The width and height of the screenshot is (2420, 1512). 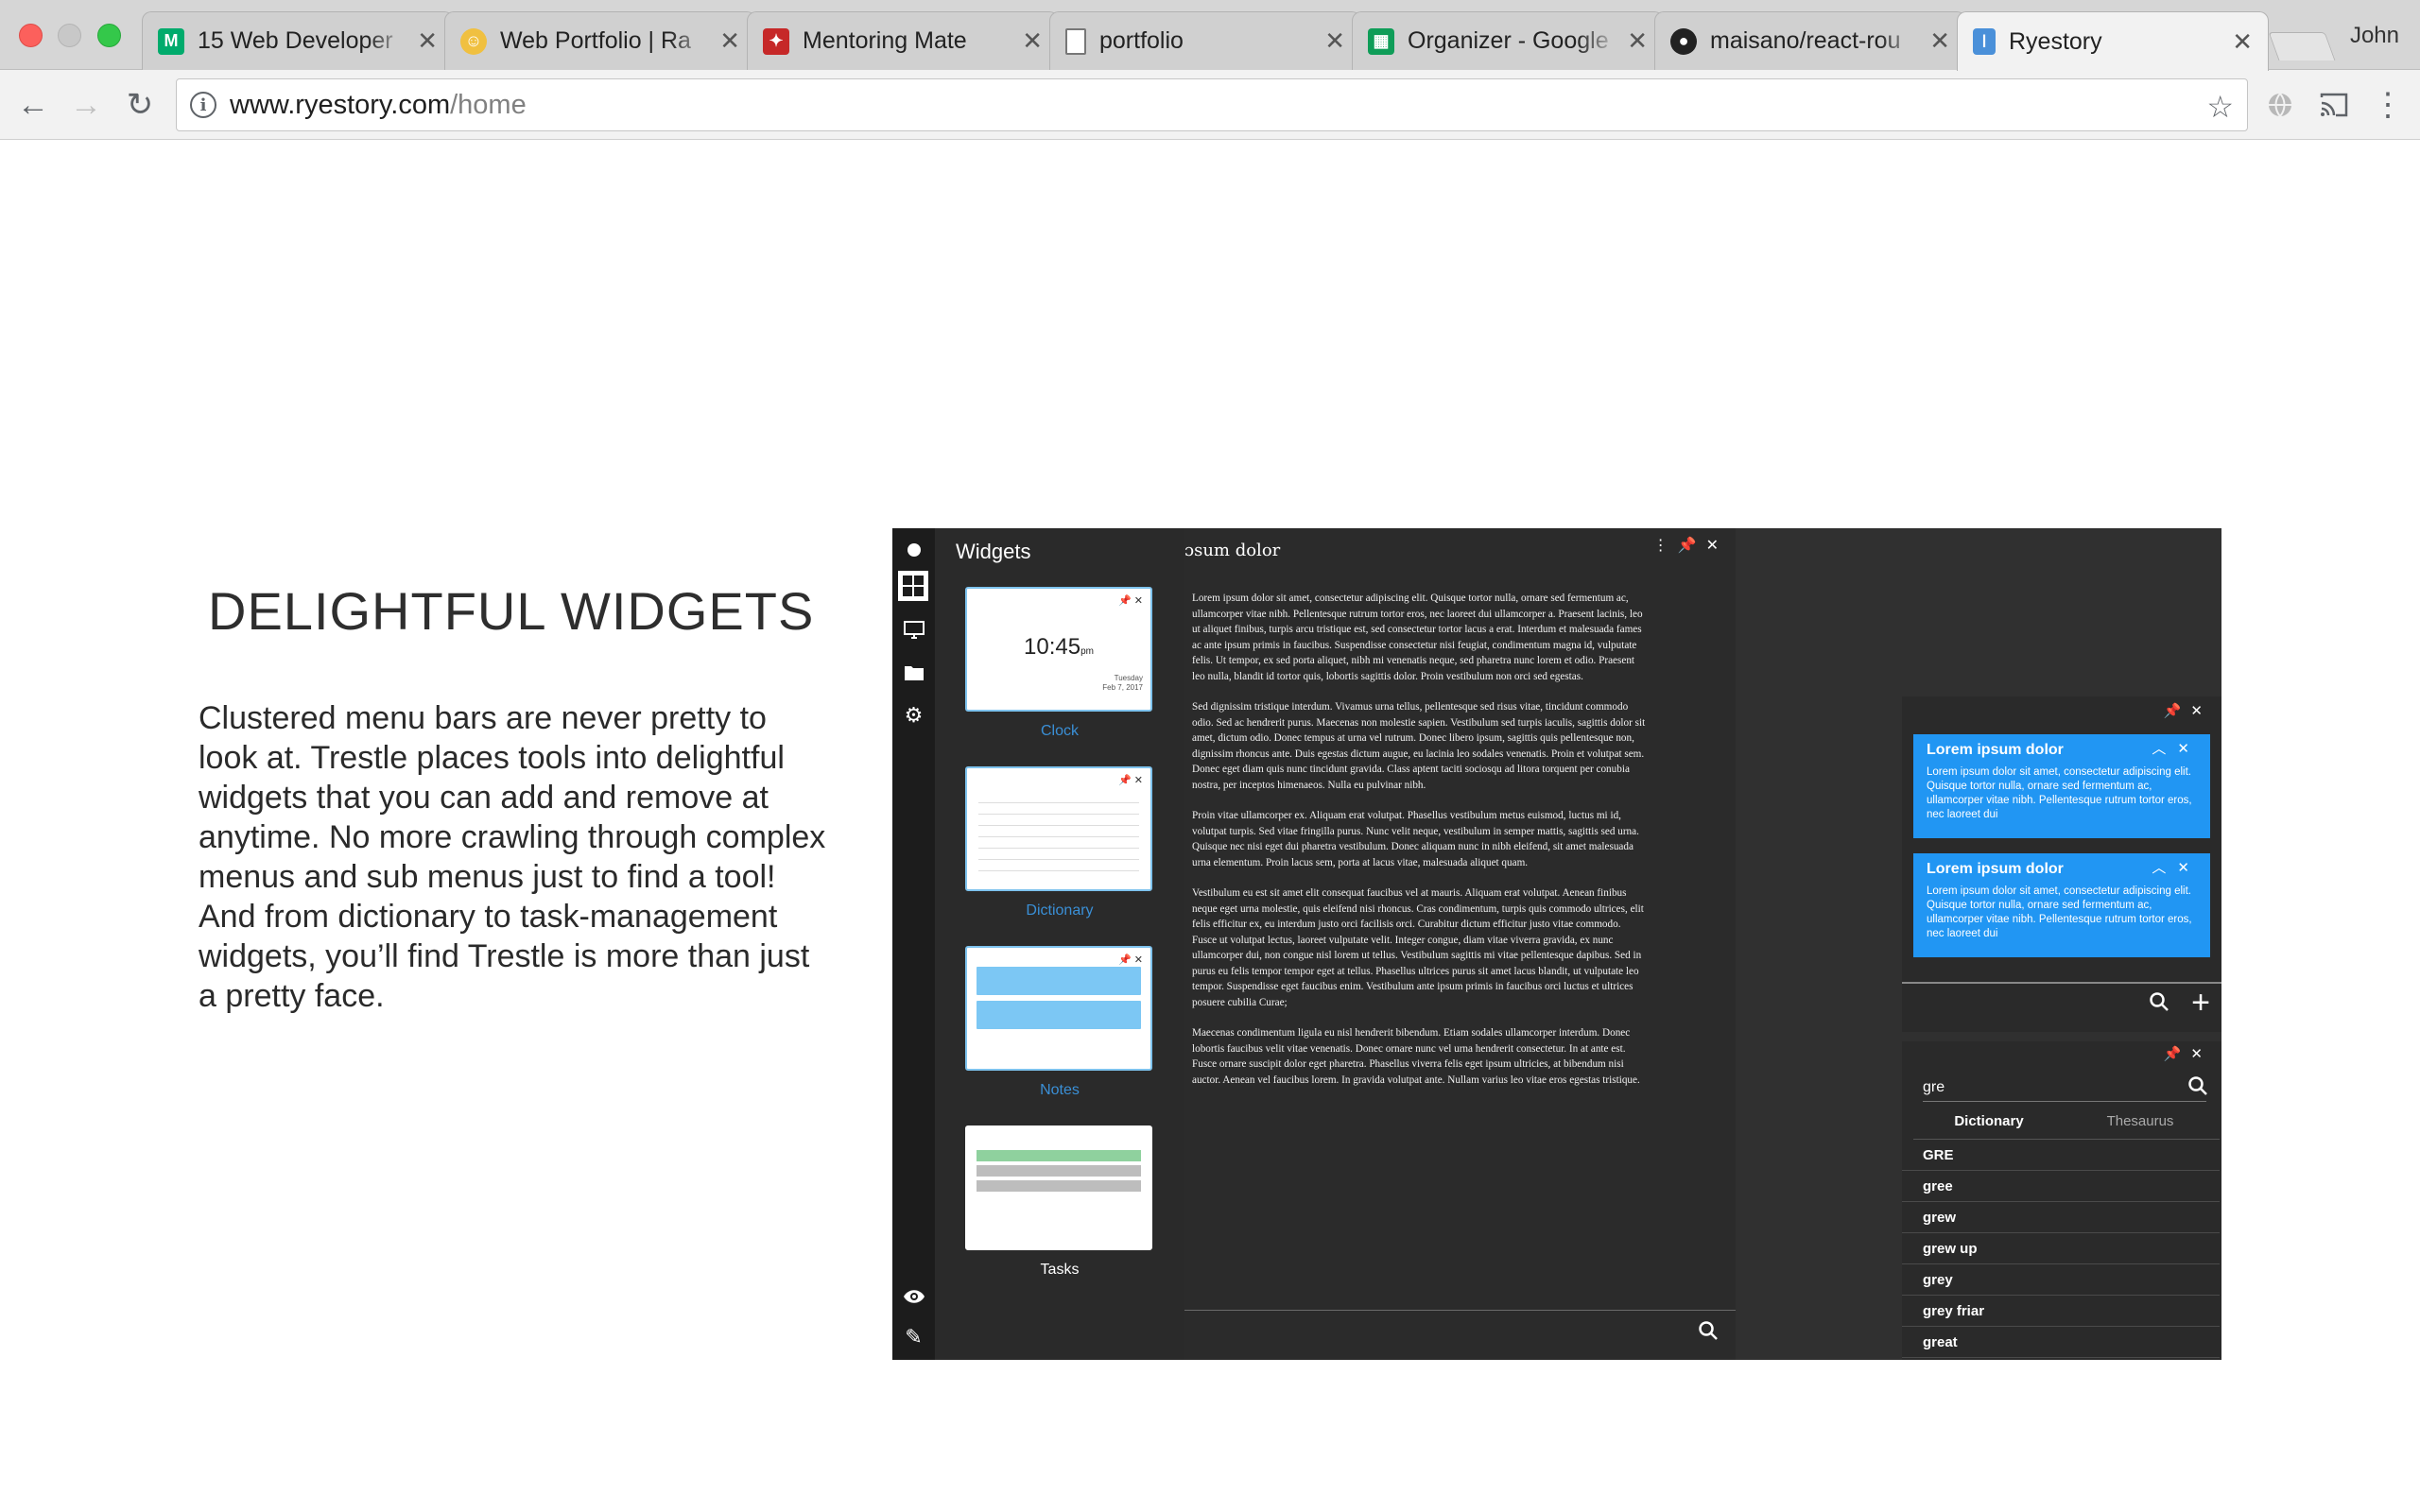 I want to click on document-title: ɔsum dolor, so click(x=1232, y=550).